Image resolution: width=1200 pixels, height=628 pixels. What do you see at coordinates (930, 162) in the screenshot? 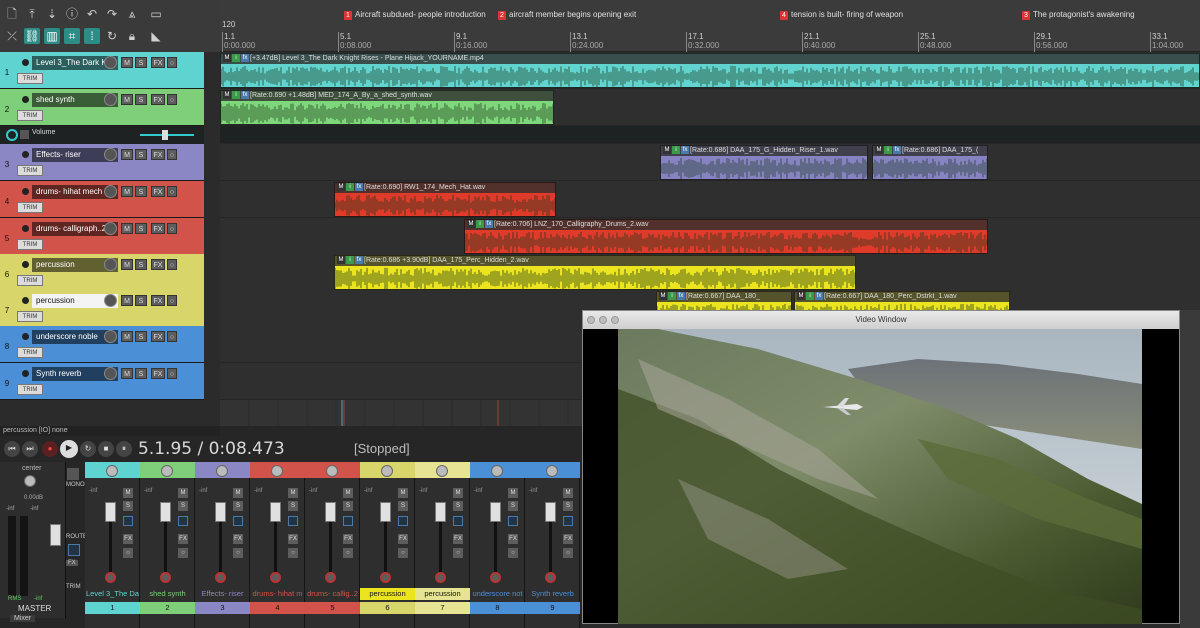
I see `media-item: Mi fx [Rate:0.686] DAA_175_(` at bounding box center [930, 162].